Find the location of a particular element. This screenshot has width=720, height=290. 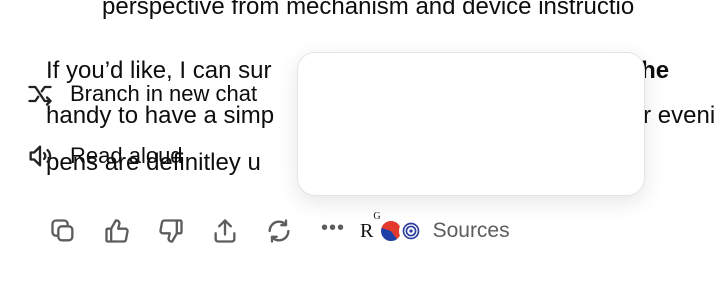

sources-button: RG Sources is located at coordinates (435, 229).